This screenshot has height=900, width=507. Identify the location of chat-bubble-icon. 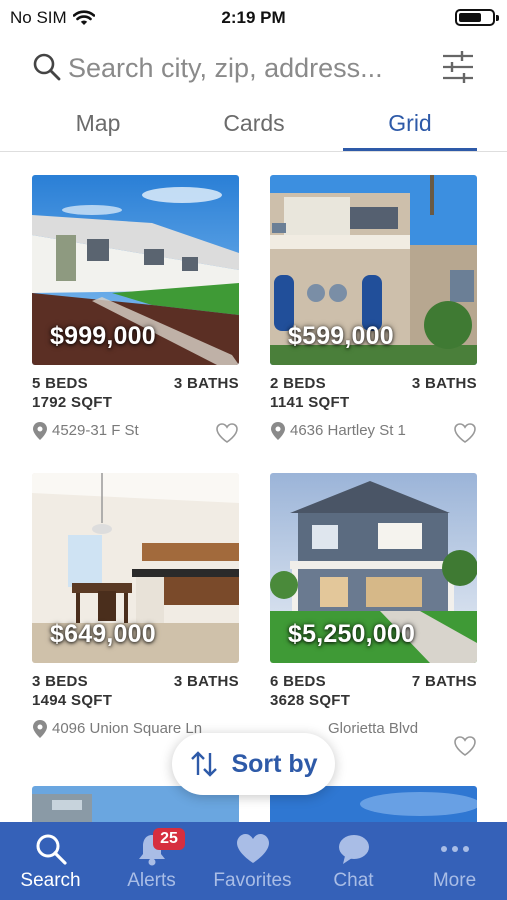
(353, 849).